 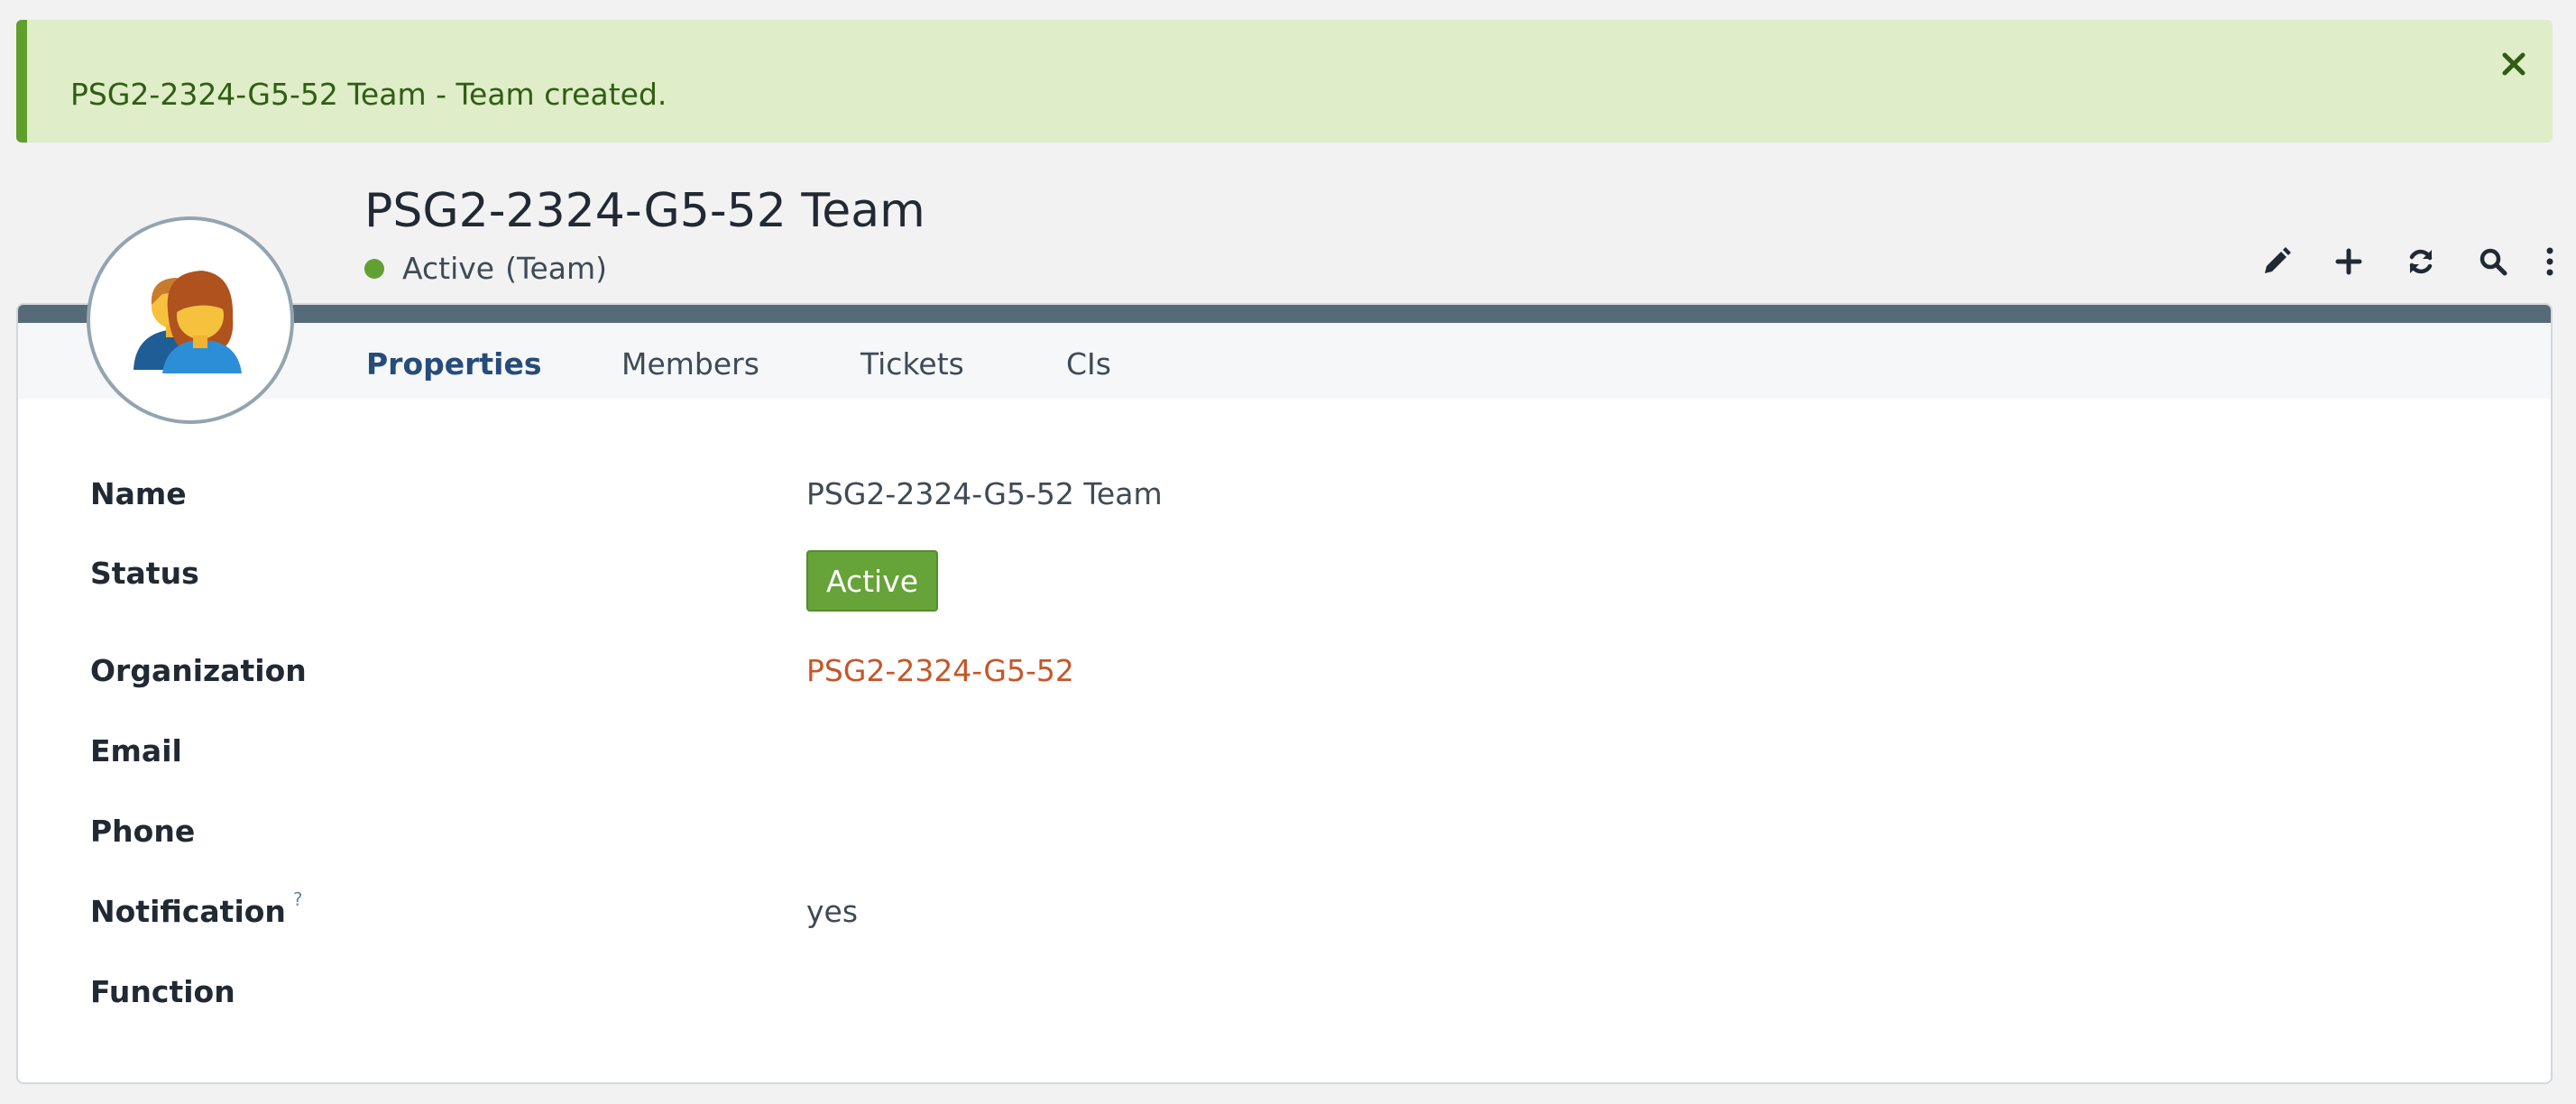 What do you see at coordinates (2549, 261) in the screenshot?
I see `more-icon` at bounding box center [2549, 261].